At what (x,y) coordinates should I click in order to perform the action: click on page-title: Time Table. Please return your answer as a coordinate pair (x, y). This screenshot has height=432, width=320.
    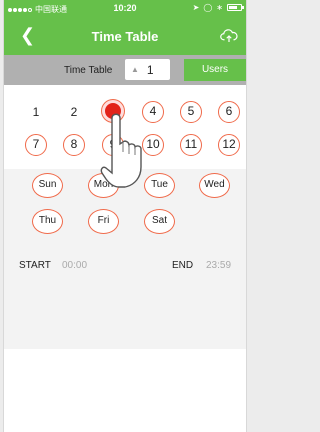
    Looking at the image, I should click on (125, 36).